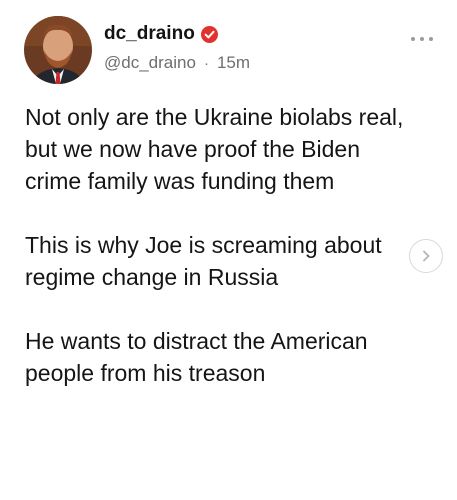 The width and height of the screenshot is (457, 500). I want to click on post-timestamp: 15m, so click(233, 62).